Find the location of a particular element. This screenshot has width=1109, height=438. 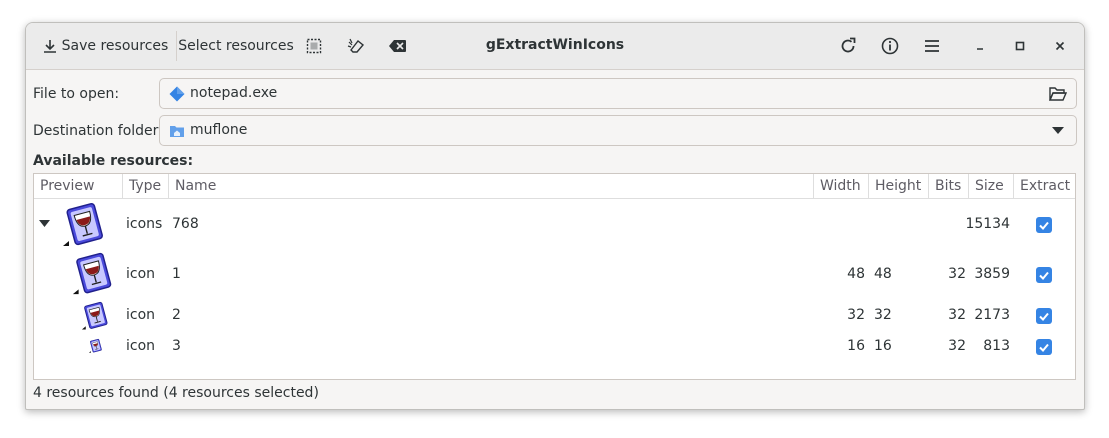

column-header-width: Width is located at coordinates (841, 186).